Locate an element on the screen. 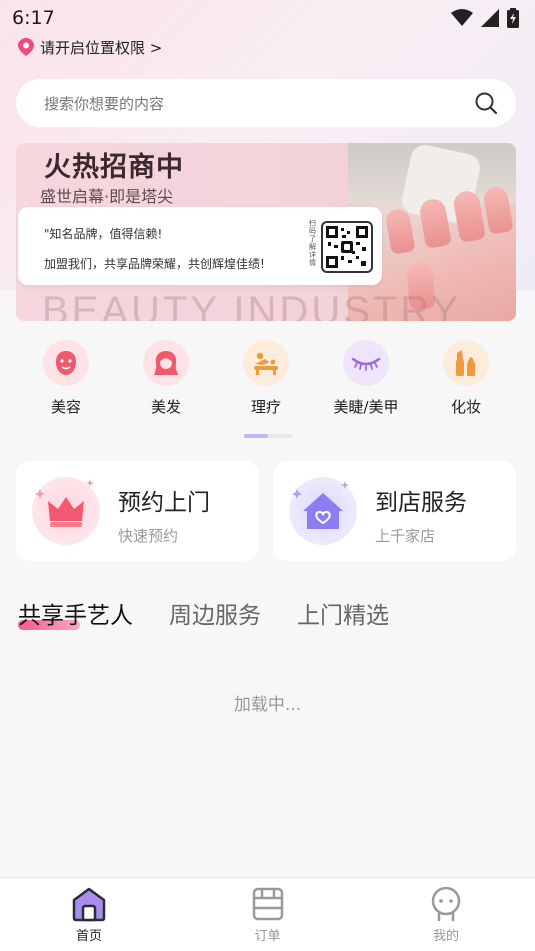  service-subtitle: 快速预约 is located at coordinates (148, 536).